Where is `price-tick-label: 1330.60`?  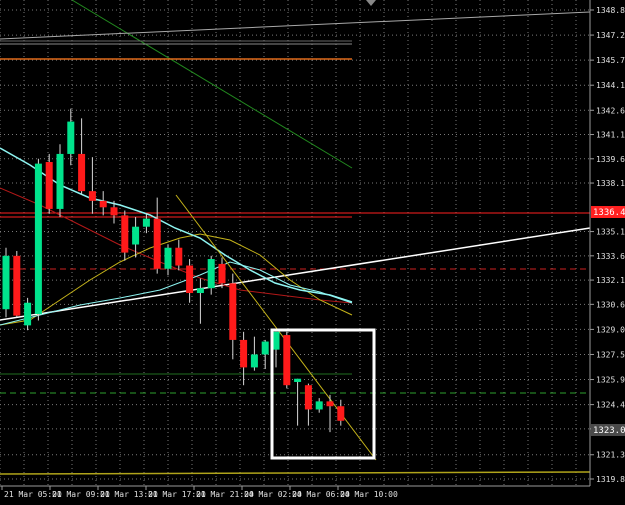
price-tick-label: 1330.60 is located at coordinates (610, 304).